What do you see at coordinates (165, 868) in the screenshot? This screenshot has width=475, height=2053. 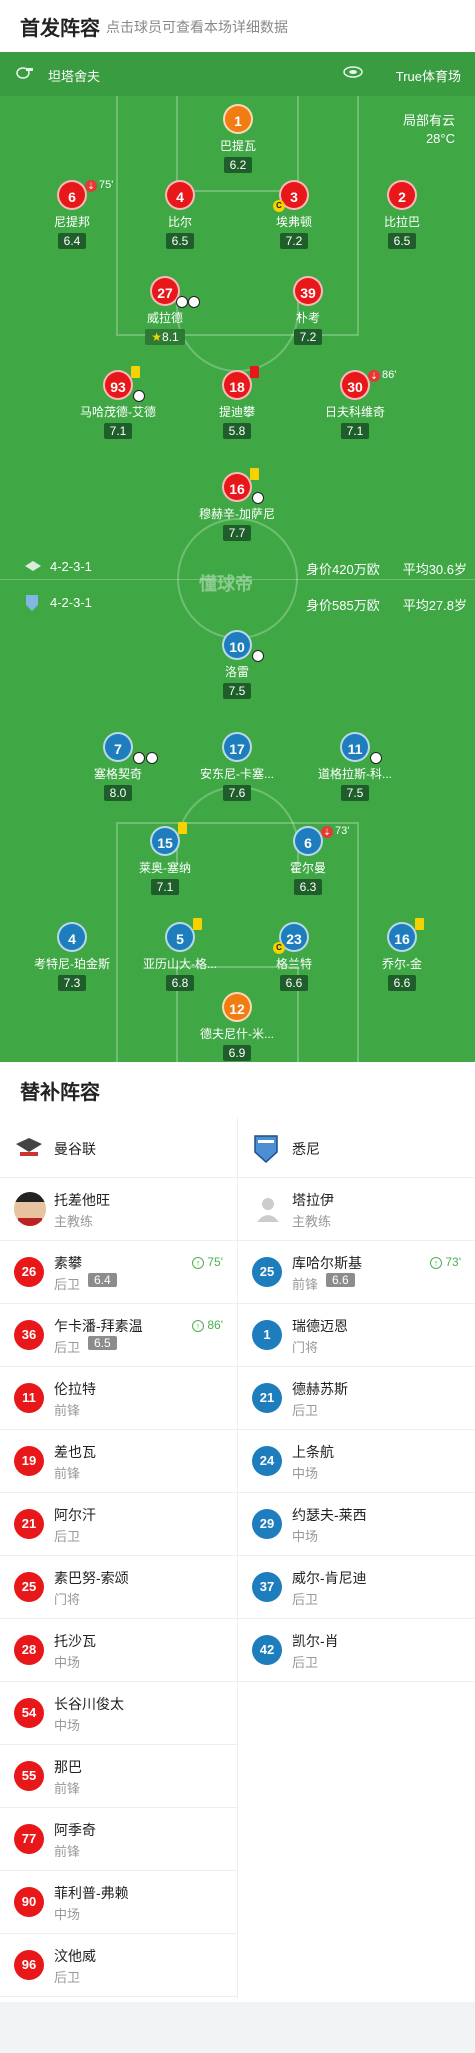 I see `player-name: 莱奥-塞纳` at bounding box center [165, 868].